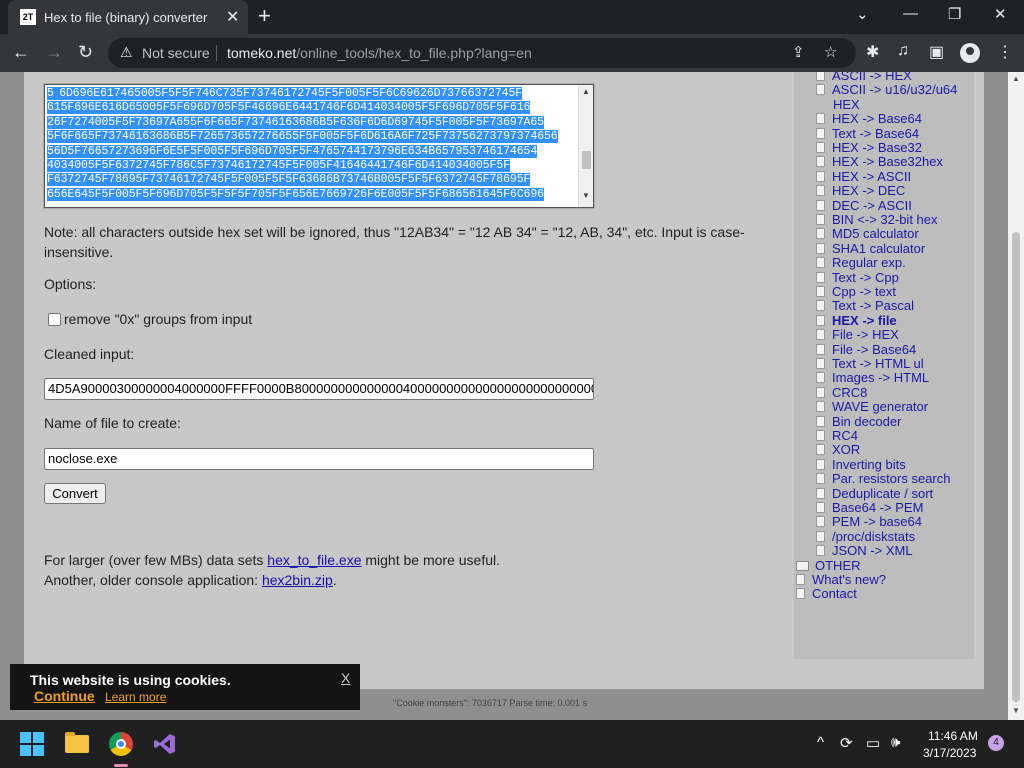  Describe the element at coordinates (873, 743) in the screenshot. I see `network-icon: ▭` at that location.